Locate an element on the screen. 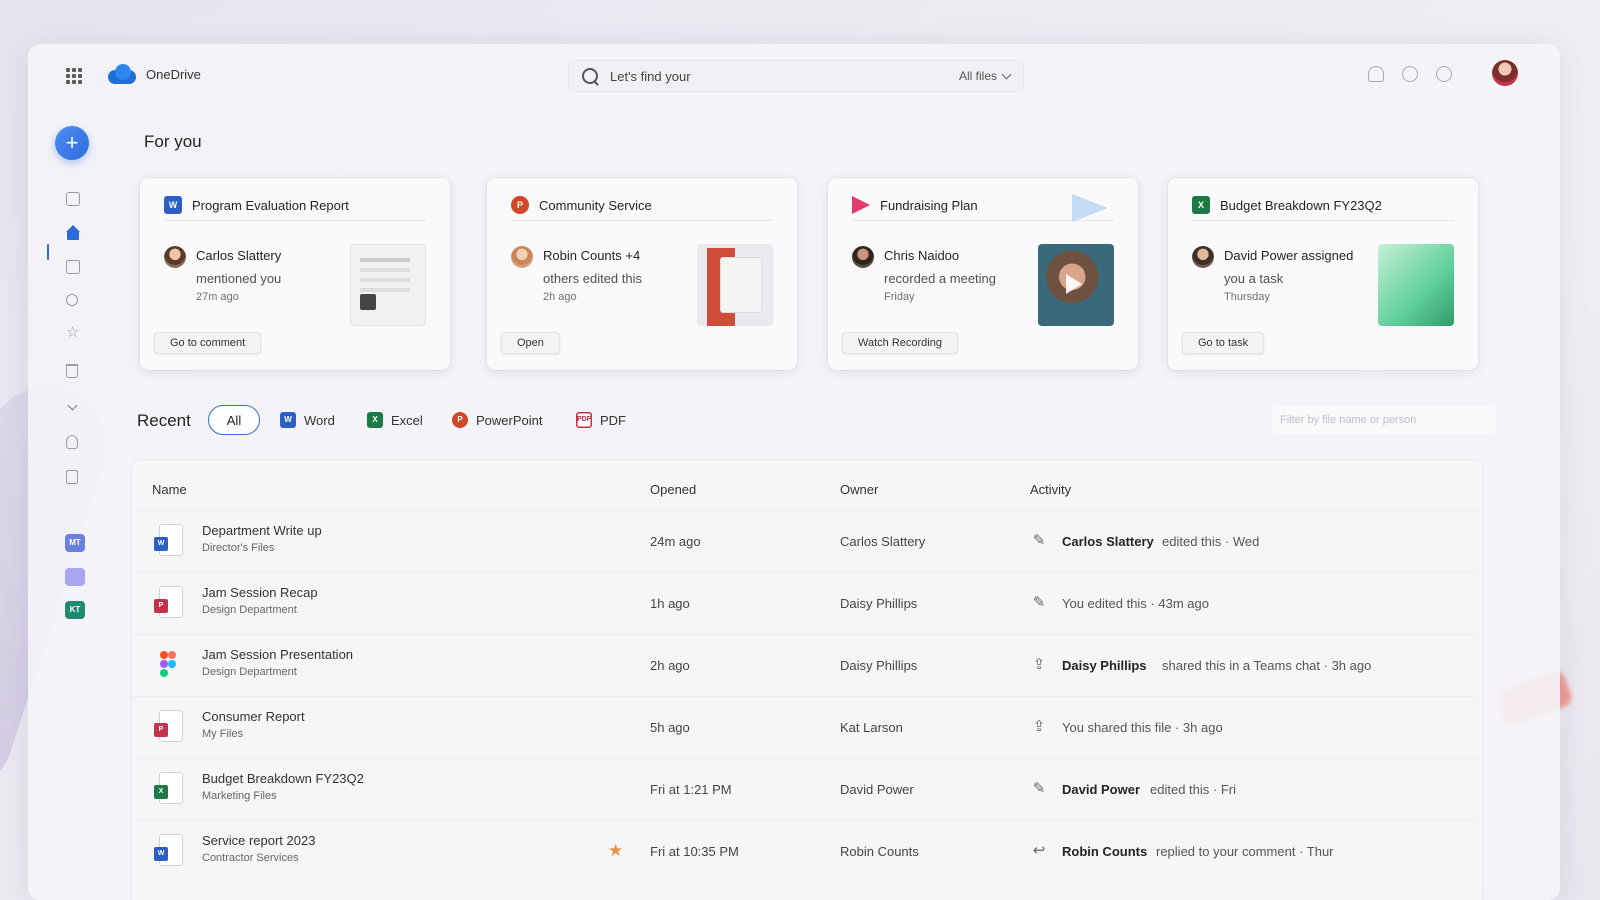 The width and height of the screenshot is (1600, 900). file-owner: David Power is located at coordinates (877, 789).